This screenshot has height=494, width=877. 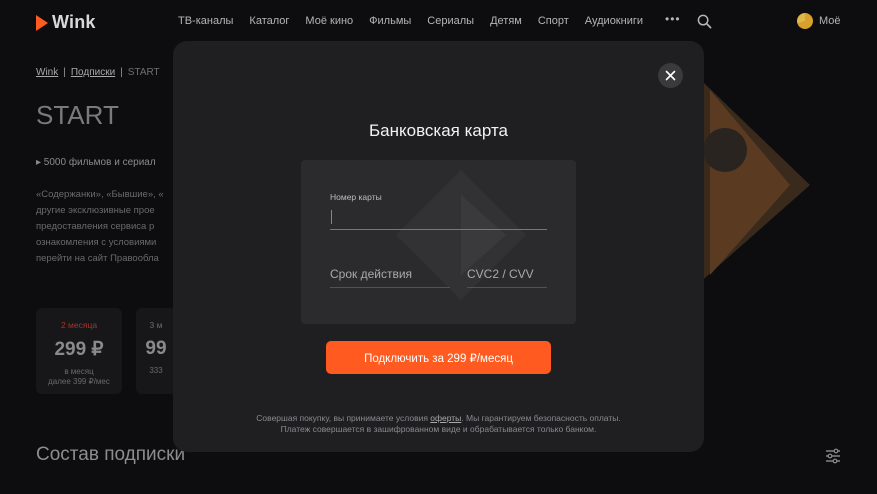 What do you see at coordinates (356, 197) in the screenshot?
I see `card-number-label: Номер карты` at bounding box center [356, 197].